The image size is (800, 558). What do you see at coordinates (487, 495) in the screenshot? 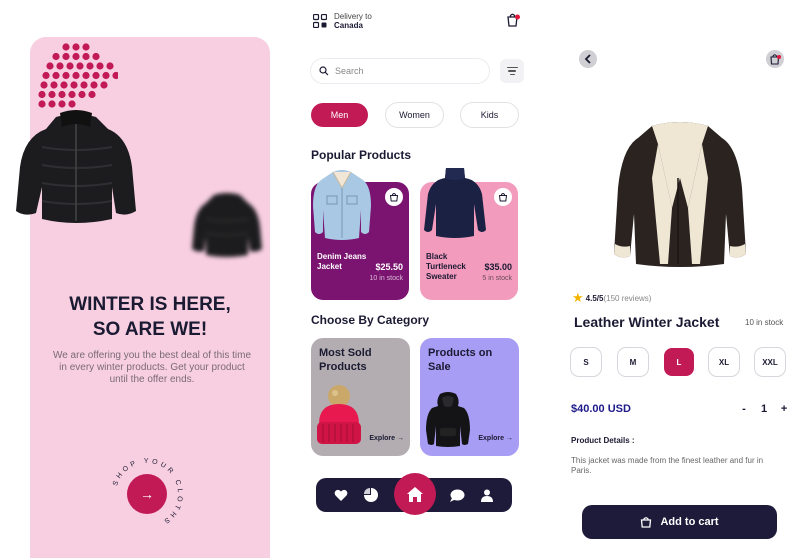
I see `profile-icon` at bounding box center [487, 495].